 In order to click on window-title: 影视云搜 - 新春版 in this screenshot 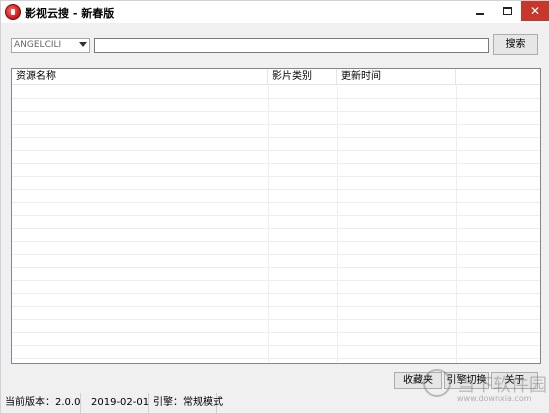, I will do `click(70, 13)`.